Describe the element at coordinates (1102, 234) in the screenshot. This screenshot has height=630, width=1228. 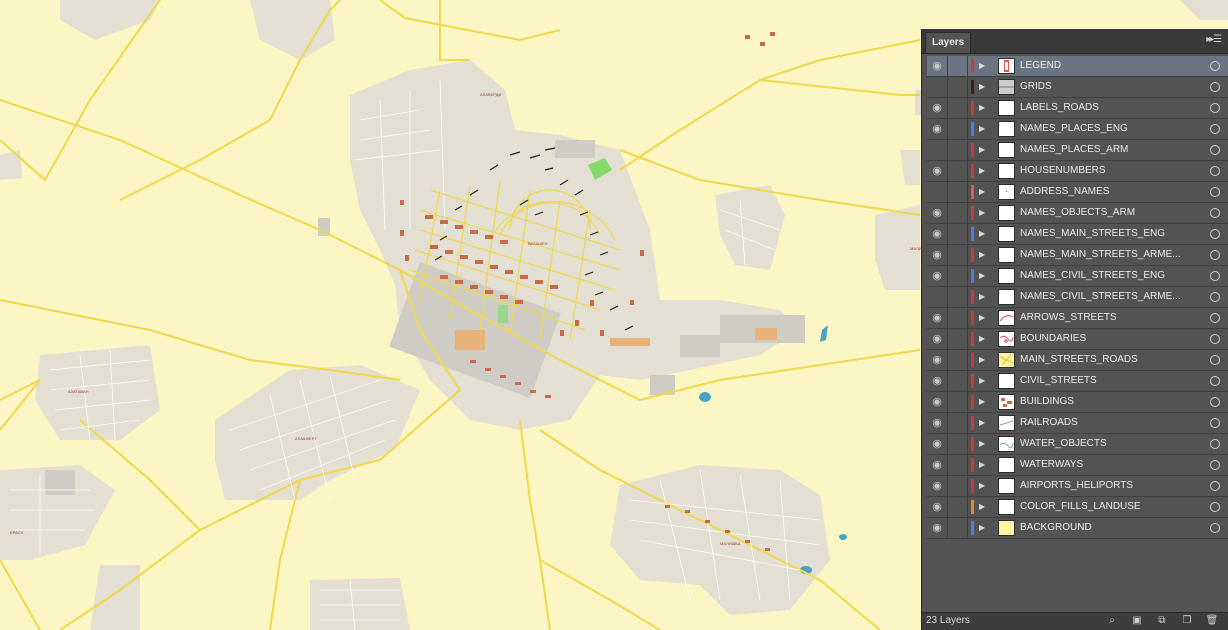
I see `layer-name: NAMES_MAIN_STREETS_ENG` at that location.